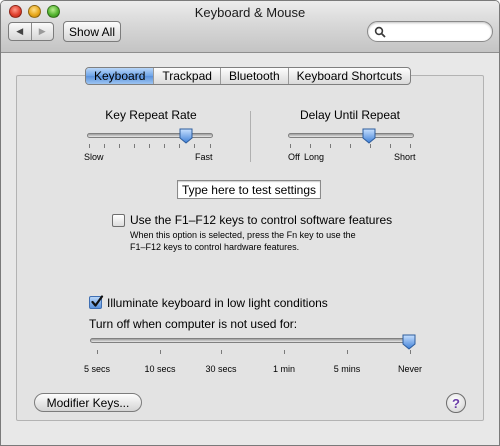 Image resolution: width=500 pixels, height=446 pixels. Describe the element at coordinates (369, 136) in the screenshot. I see `delay-repeat-slider-thumb` at that location.